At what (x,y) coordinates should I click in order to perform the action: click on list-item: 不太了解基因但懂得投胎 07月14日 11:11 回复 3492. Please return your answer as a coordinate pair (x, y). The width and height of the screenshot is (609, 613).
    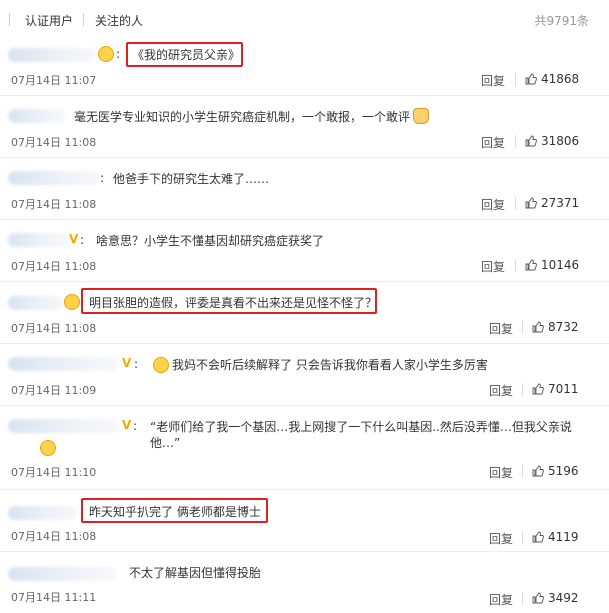
    Looking at the image, I should click on (304, 582).